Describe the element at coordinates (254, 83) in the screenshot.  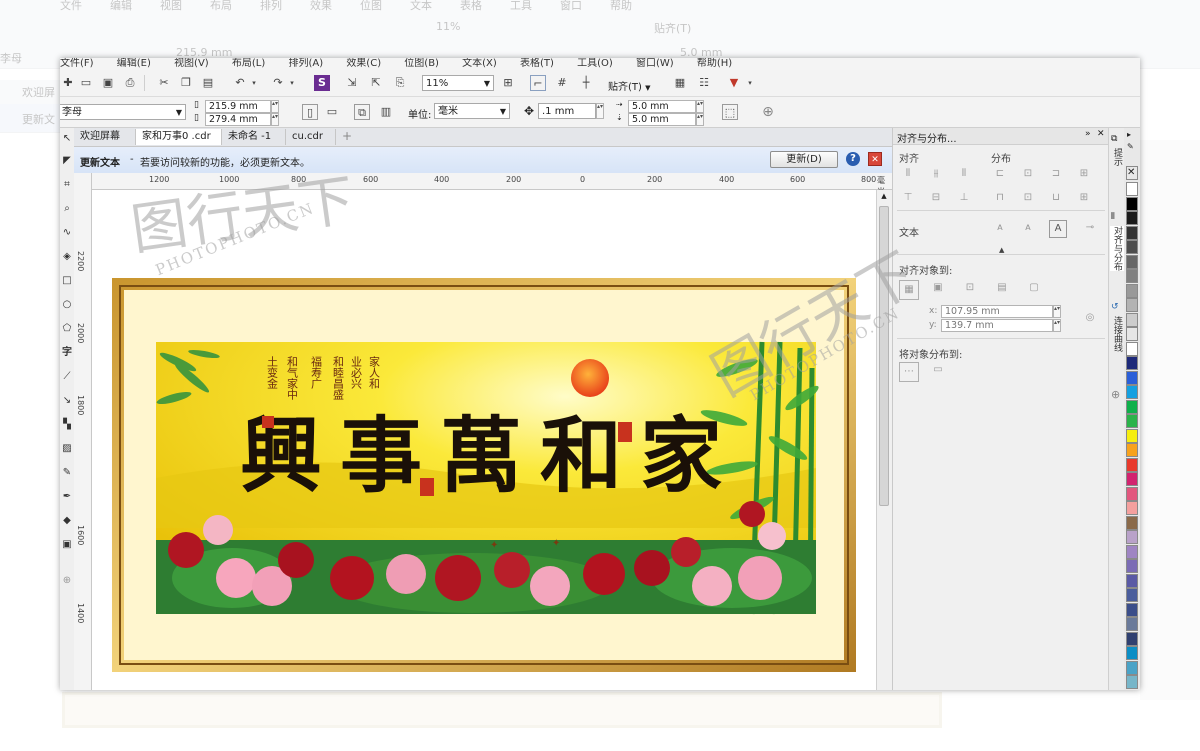
I see `undo-dropdown-icon: ▾` at that location.